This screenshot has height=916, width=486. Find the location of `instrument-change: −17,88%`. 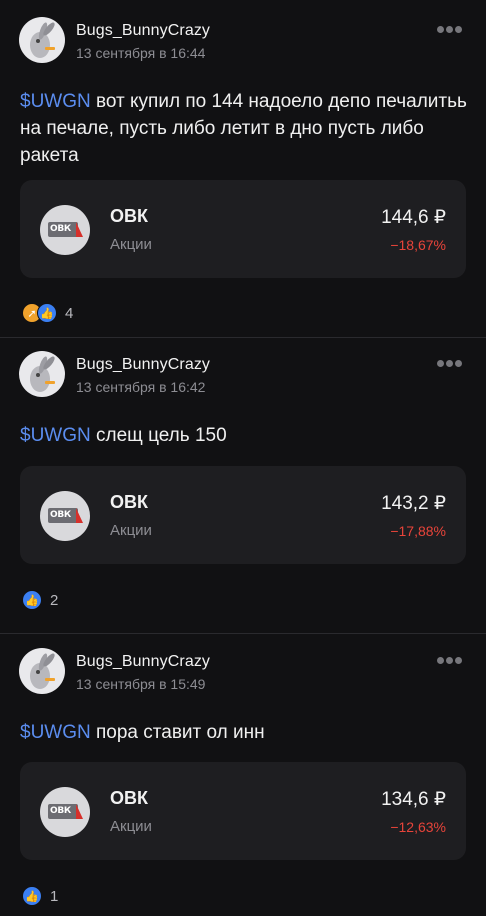

instrument-change: −17,88% is located at coordinates (418, 531).